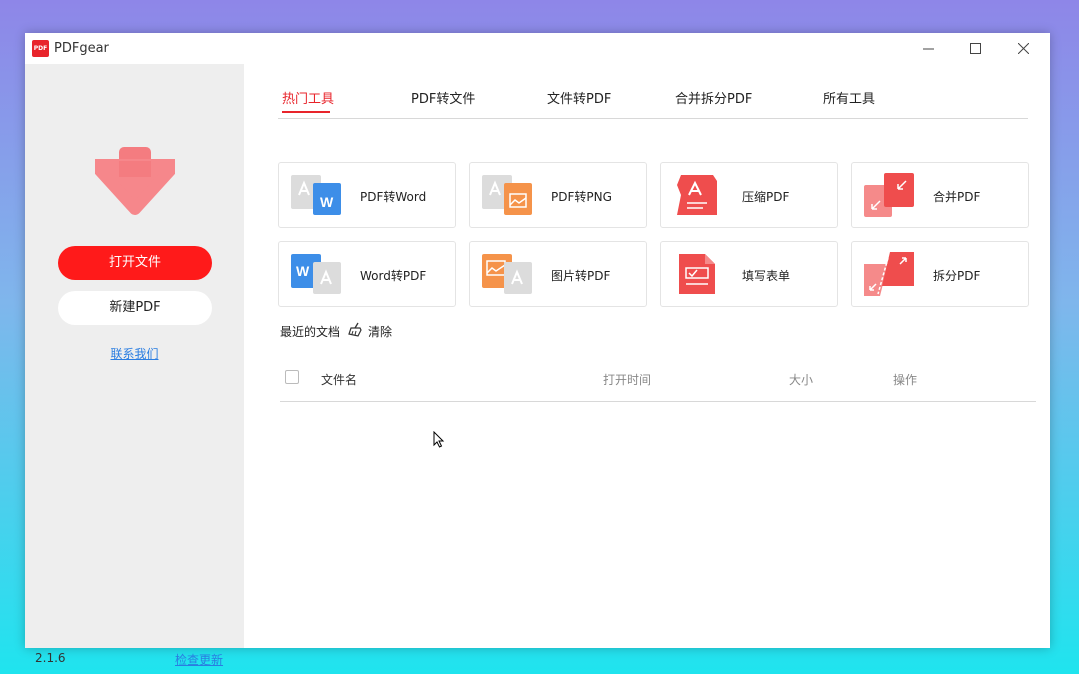 This screenshot has width=1079, height=674. I want to click on recent-documents-title: 最近的文档, so click(310, 332).